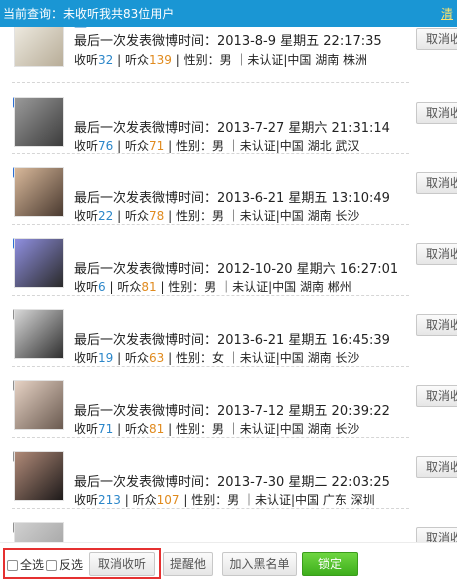  Describe the element at coordinates (228, 13) in the screenshot. I see `top-bar: 当前查询：未收听我共83位用户 清` at that location.